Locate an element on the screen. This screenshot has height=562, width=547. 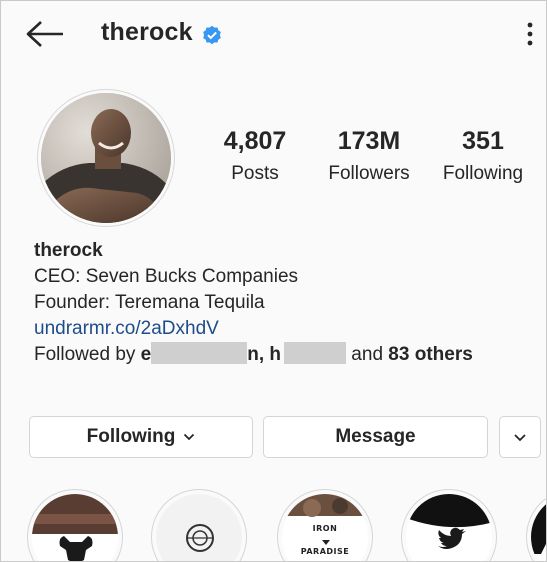
twitter-icon is located at coordinates (449, 527).